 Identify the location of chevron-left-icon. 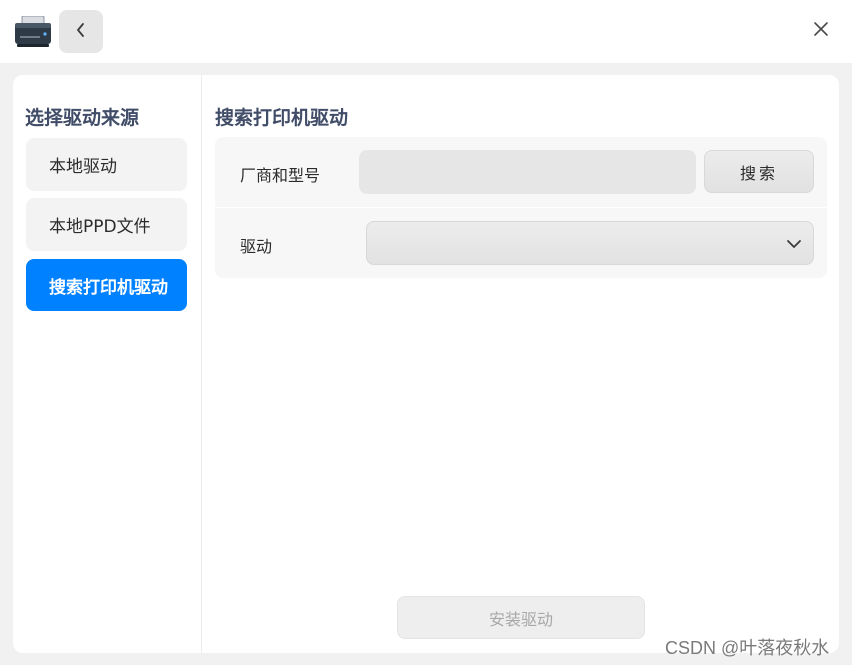
(81, 32).